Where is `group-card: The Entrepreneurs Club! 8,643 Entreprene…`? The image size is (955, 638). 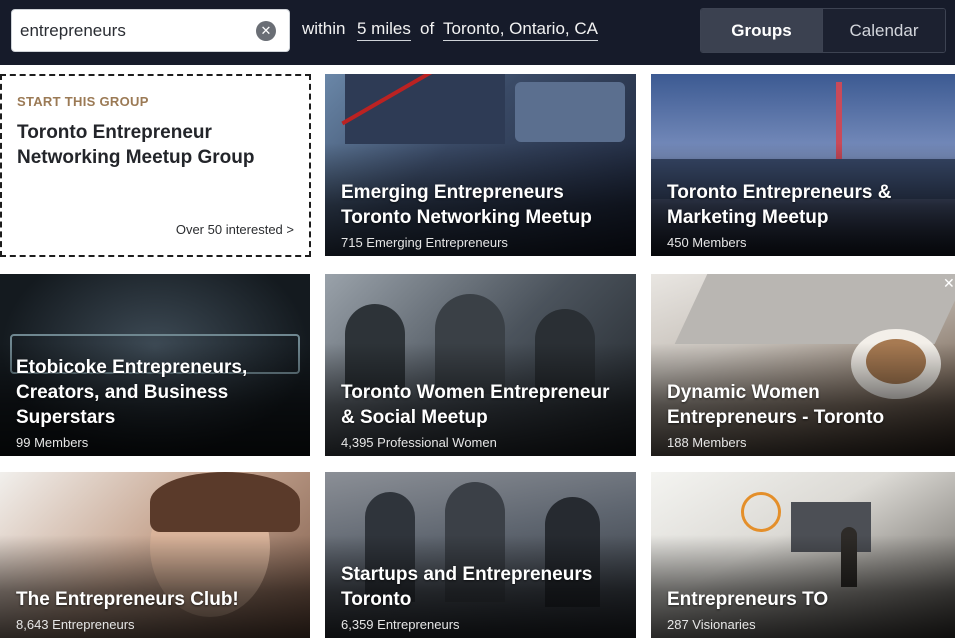
group-card: The Entrepreneurs Club! 8,643 Entreprene… is located at coordinates (155, 555).